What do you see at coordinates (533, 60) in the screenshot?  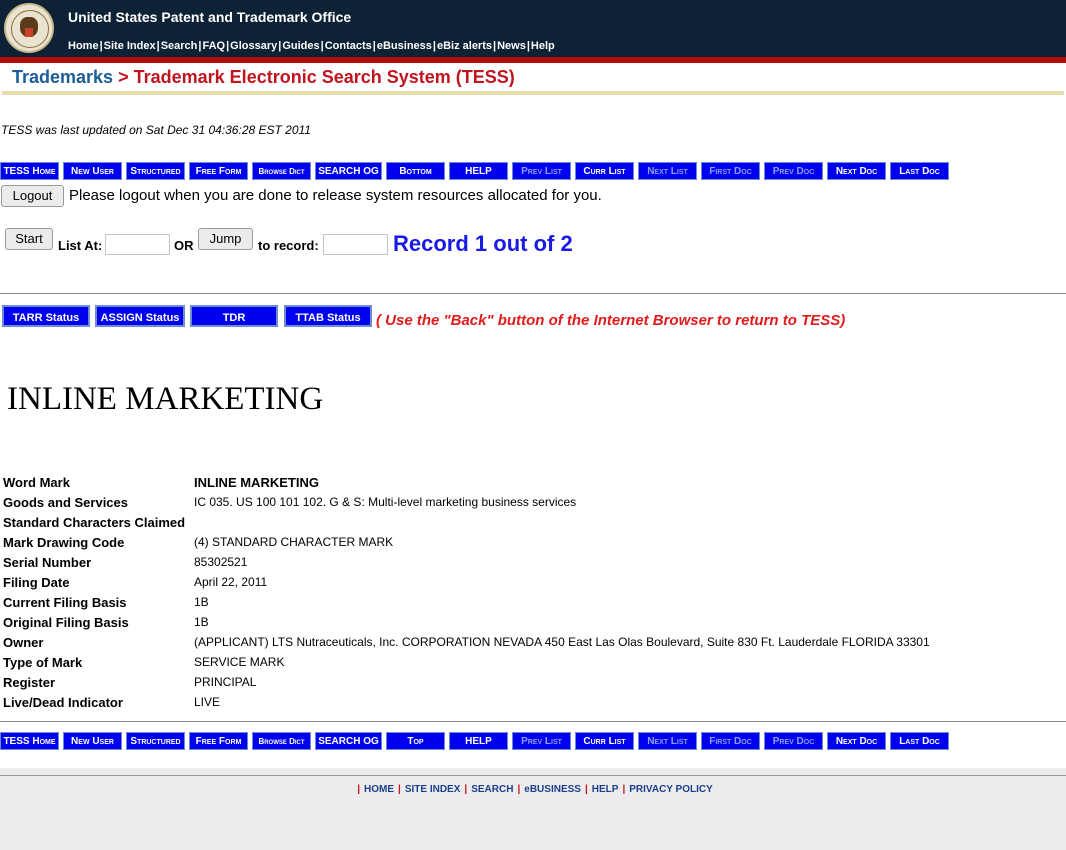 I see `header-accent-stripe` at bounding box center [533, 60].